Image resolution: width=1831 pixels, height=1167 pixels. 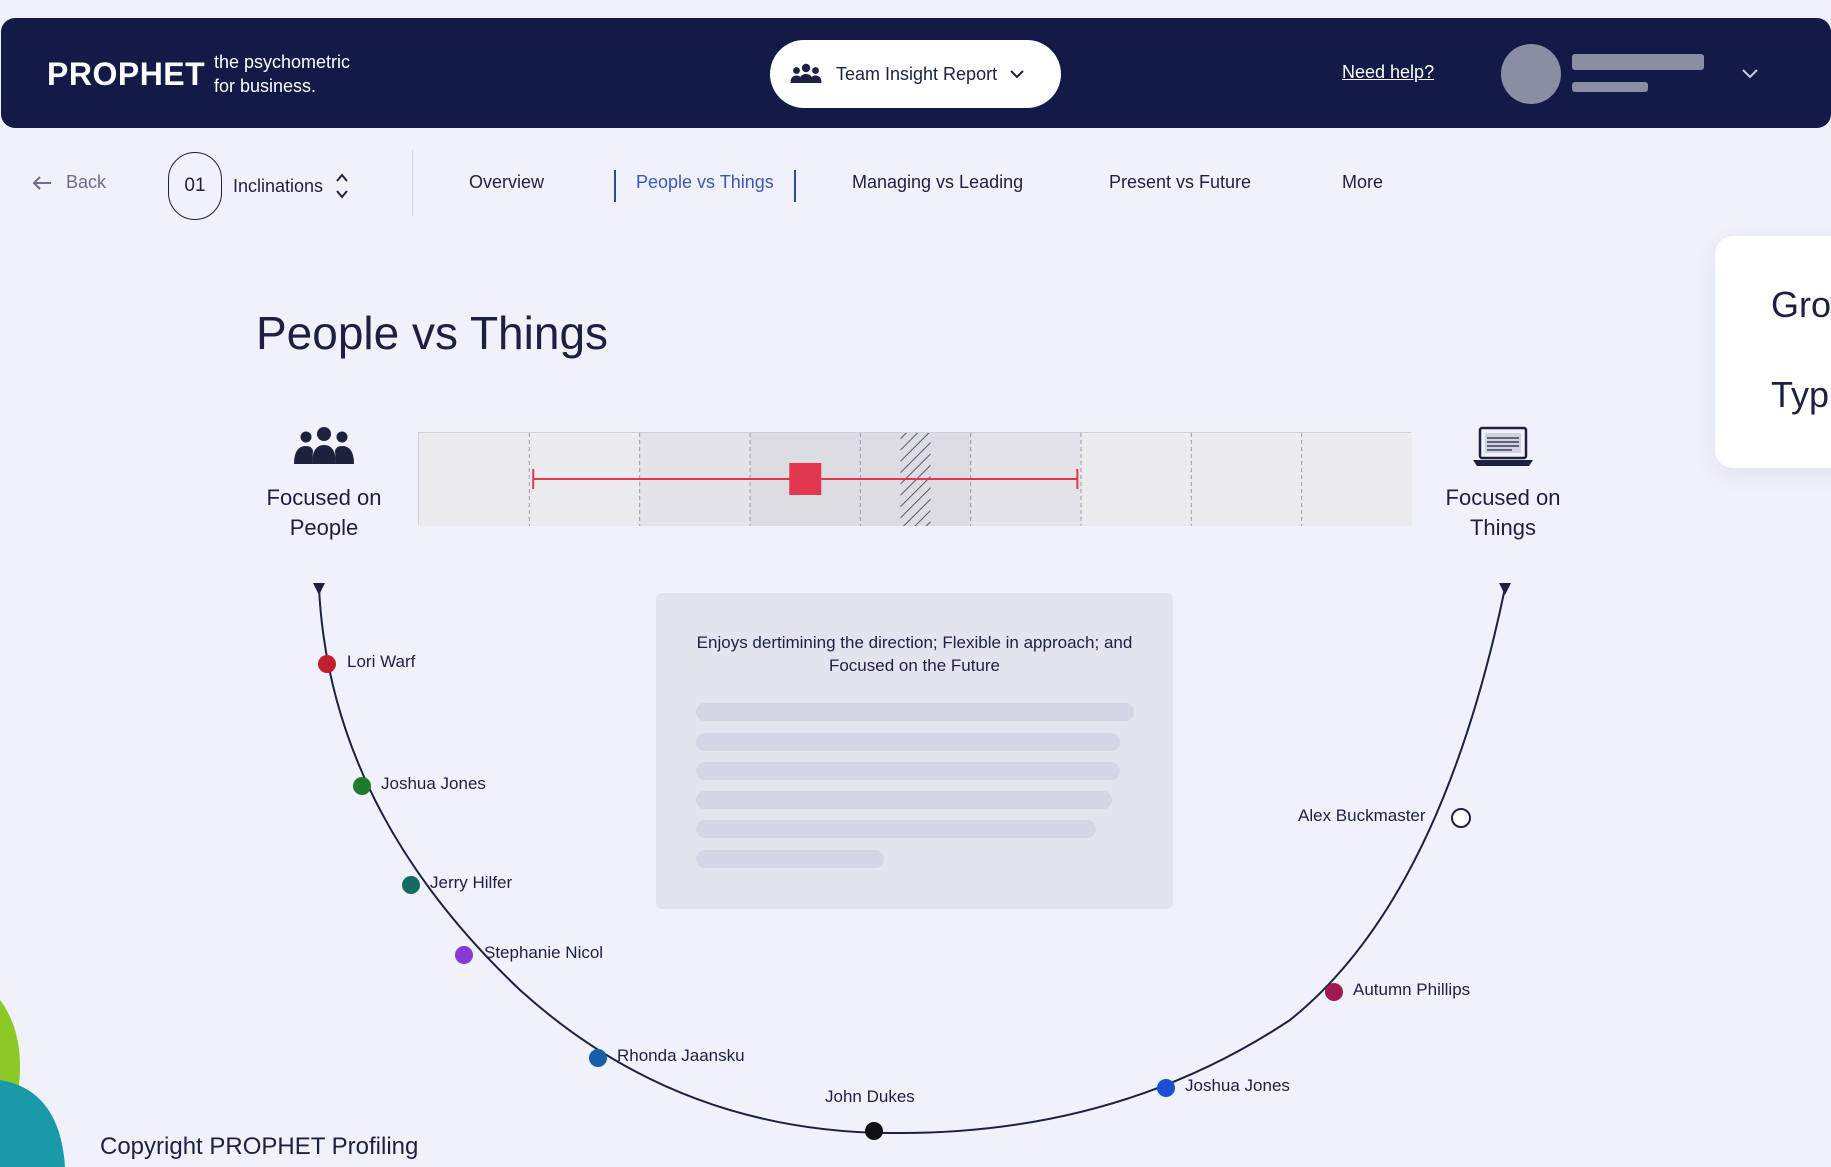 I want to click on member-label: Lori Warf, so click(x=381, y=662).